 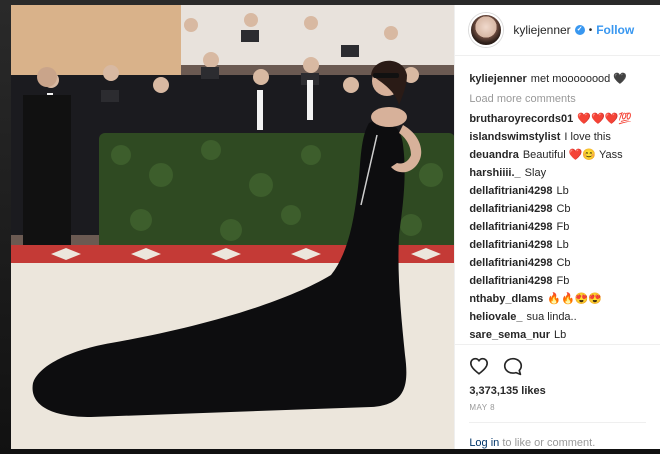 I want to click on caption-text: met moooooood 🖤, so click(x=579, y=79).